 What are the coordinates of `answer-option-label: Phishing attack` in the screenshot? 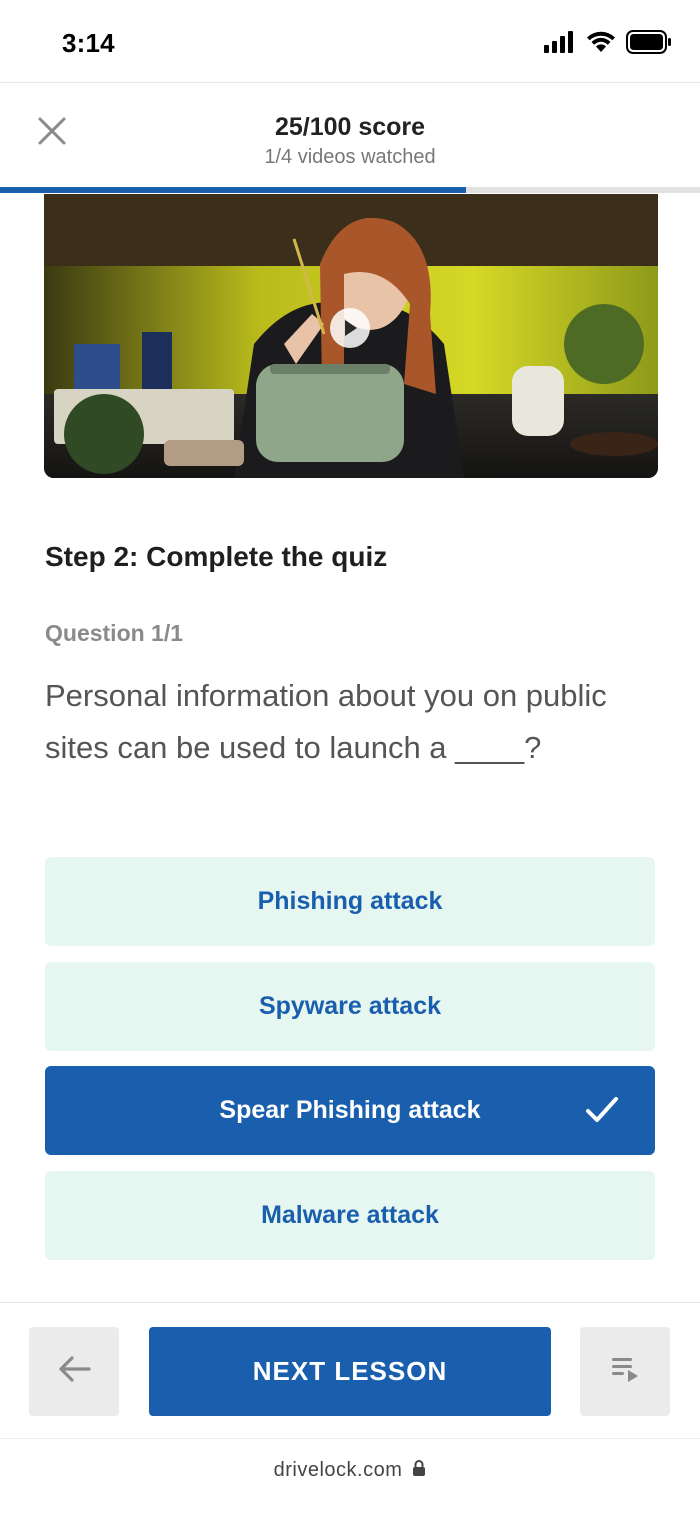 It's located at (350, 901).